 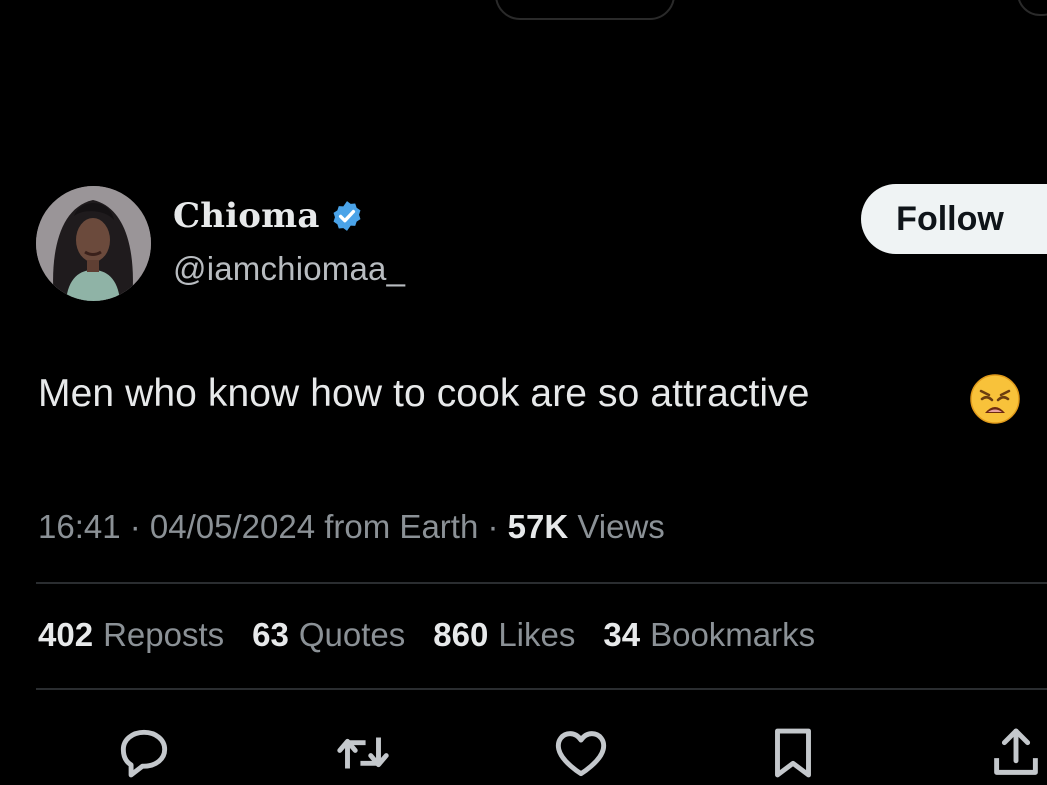 I want to click on bookmark-icon, so click(x=793, y=753).